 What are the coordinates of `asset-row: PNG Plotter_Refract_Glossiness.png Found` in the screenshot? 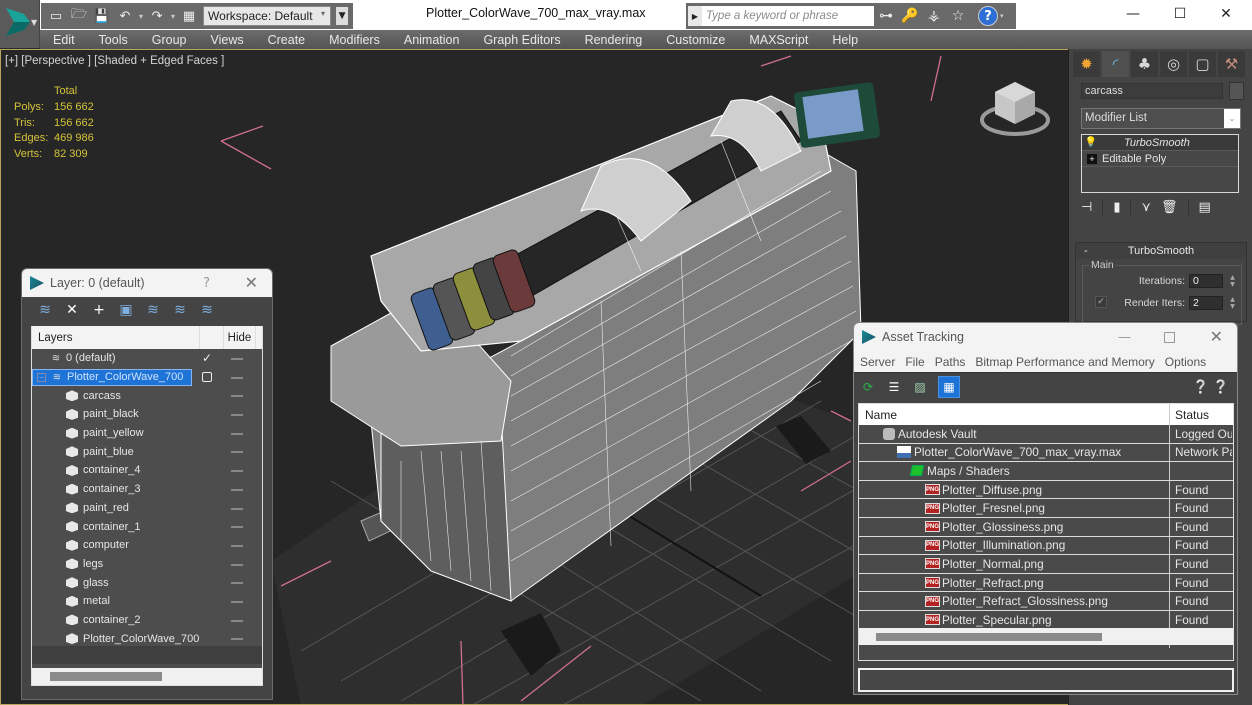 It's located at (1046, 601).